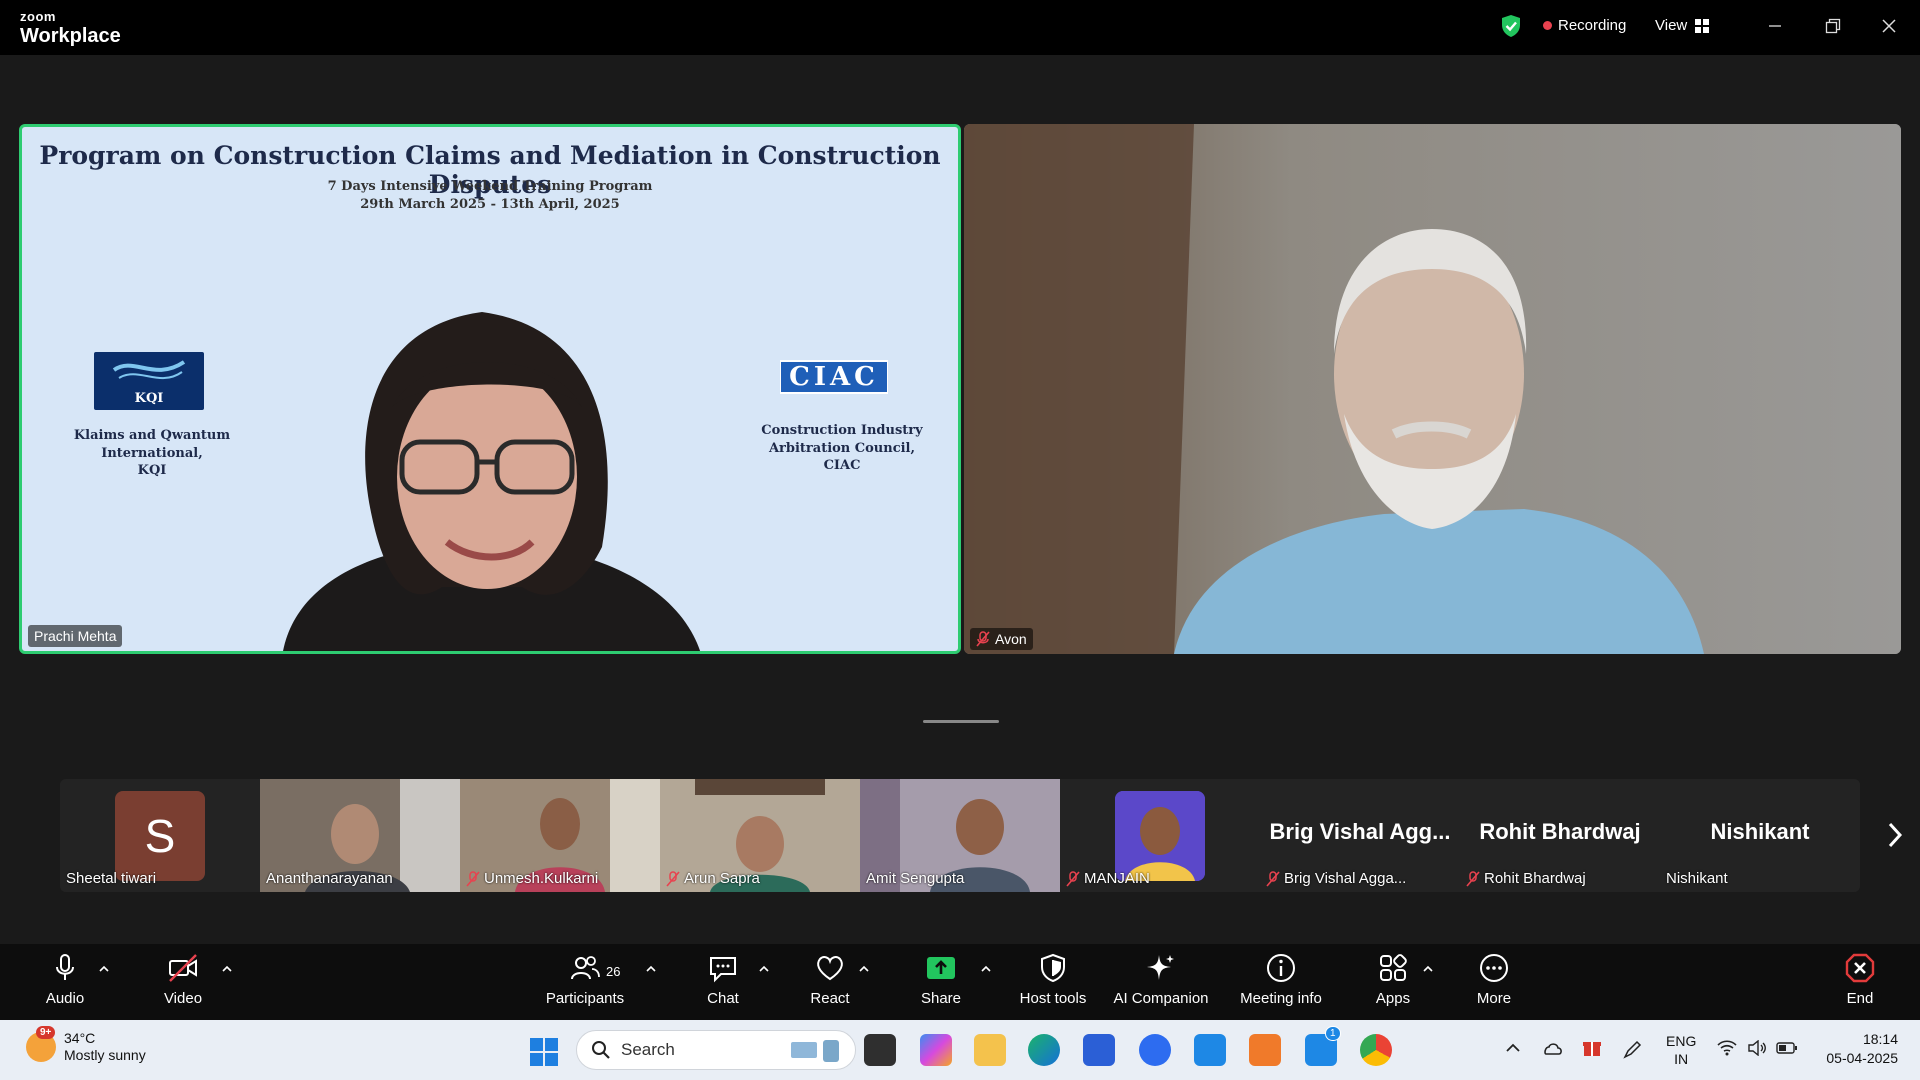 The image size is (1920, 1080). Describe the element at coordinates (1552, 1048) in the screenshot. I see `onedrive-cloud-icon` at that location.